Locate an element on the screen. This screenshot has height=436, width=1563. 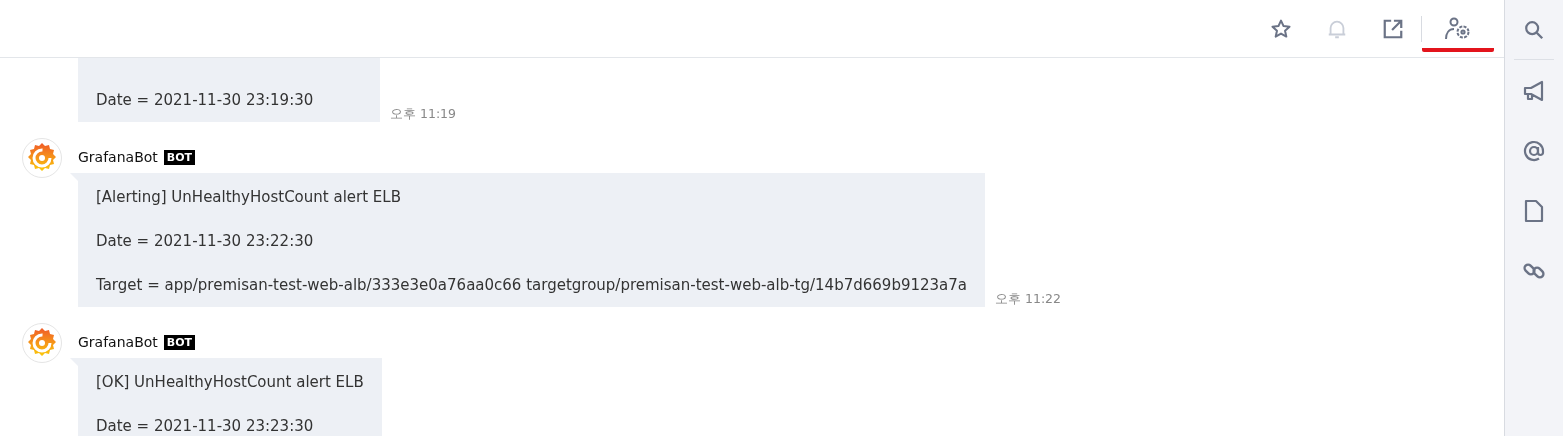
message-text: [Alerting] UnHealthyHostCount alert ELB is located at coordinates (249, 197).